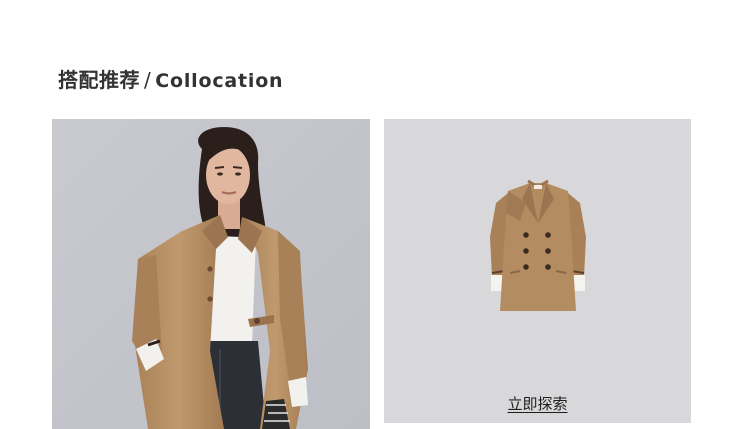 The width and height of the screenshot is (750, 429). I want to click on explore-link: 立即探索, so click(537, 403).